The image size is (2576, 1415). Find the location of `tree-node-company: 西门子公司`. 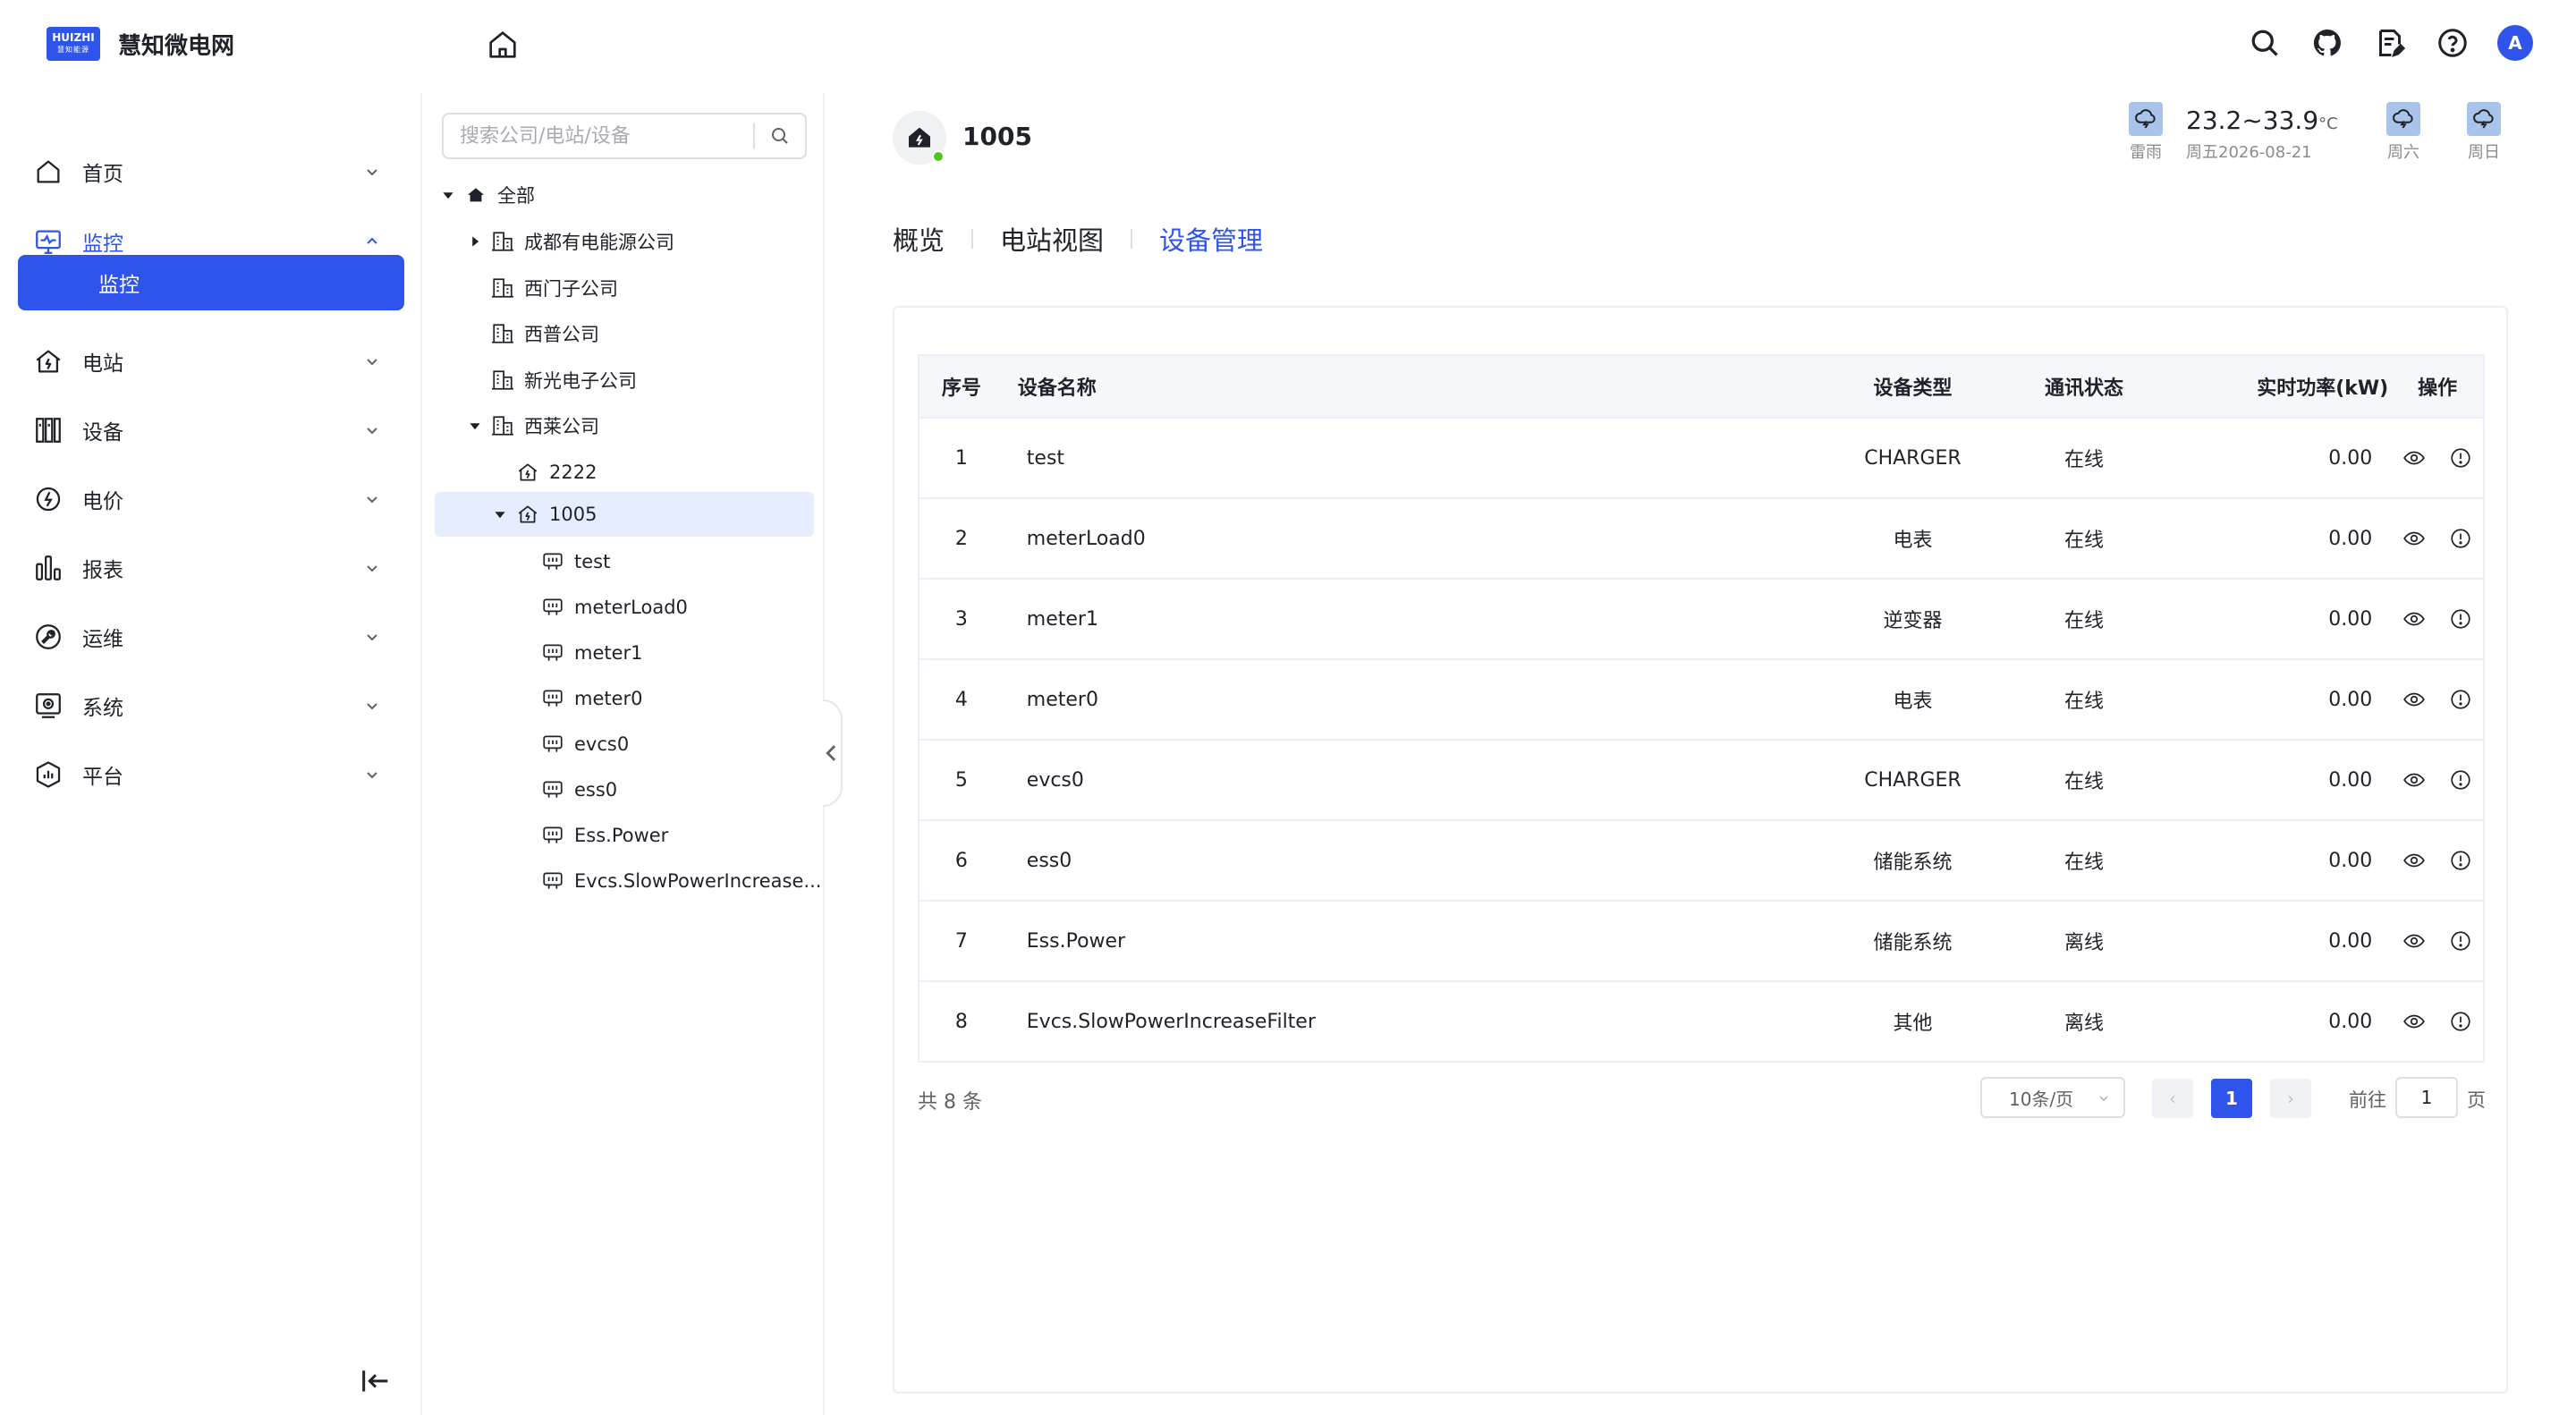

tree-node-company: 西门子公司 is located at coordinates (554, 288).